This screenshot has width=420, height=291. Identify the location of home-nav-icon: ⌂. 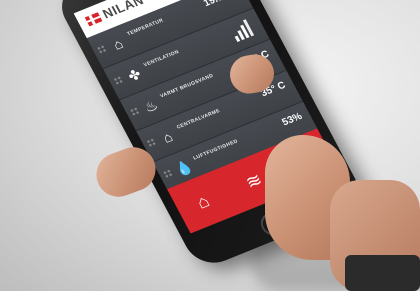
(202, 202).